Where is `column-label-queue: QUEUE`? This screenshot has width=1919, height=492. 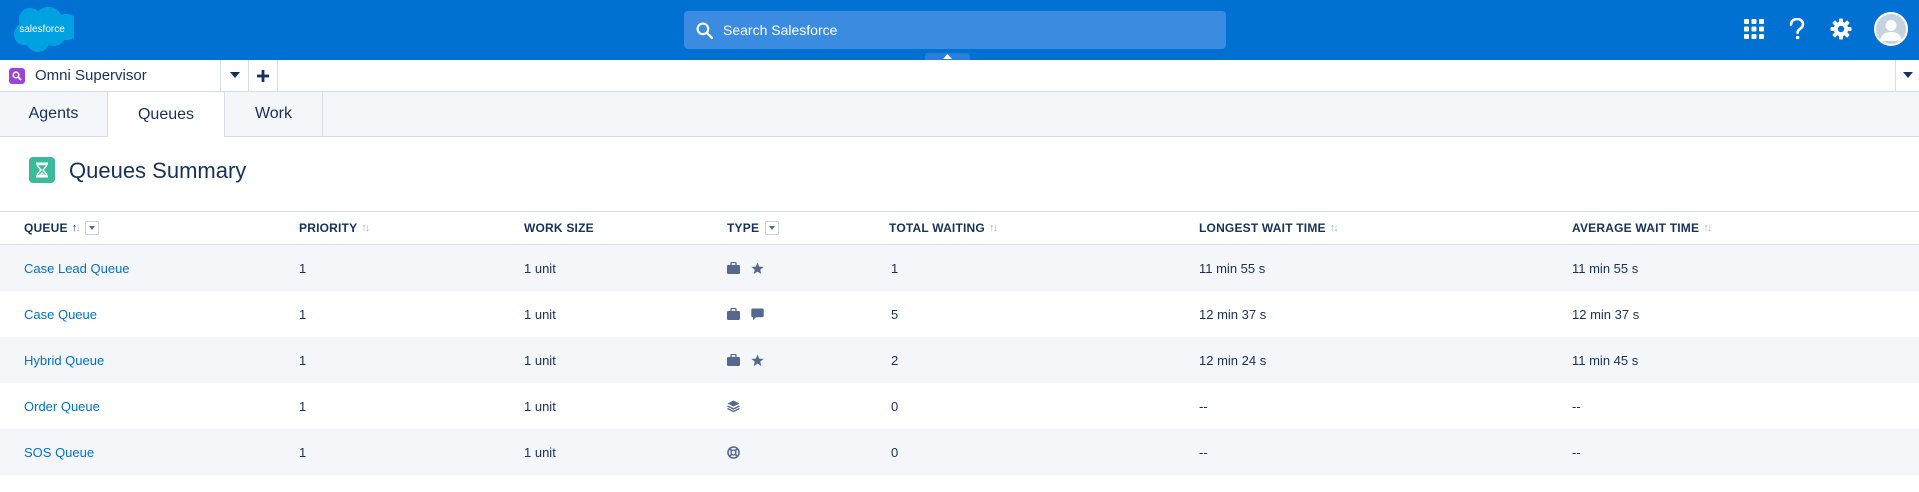 column-label-queue: QUEUE is located at coordinates (46, 228).